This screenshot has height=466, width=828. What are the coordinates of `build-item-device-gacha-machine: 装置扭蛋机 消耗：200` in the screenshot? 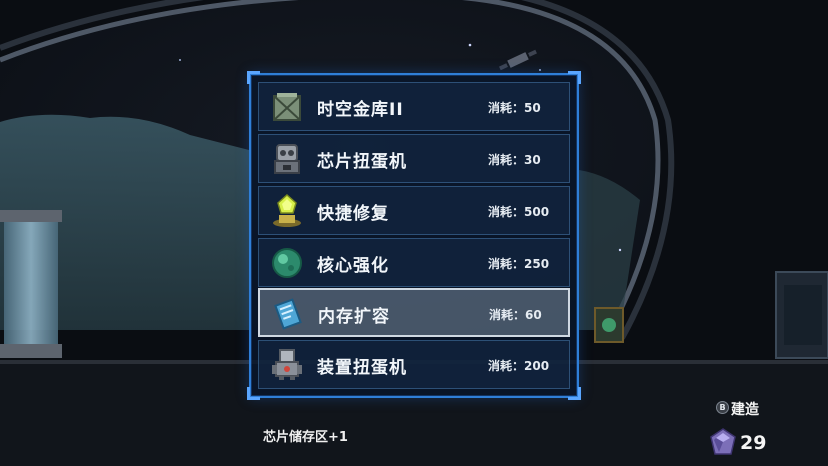 It's located at (414, 364).